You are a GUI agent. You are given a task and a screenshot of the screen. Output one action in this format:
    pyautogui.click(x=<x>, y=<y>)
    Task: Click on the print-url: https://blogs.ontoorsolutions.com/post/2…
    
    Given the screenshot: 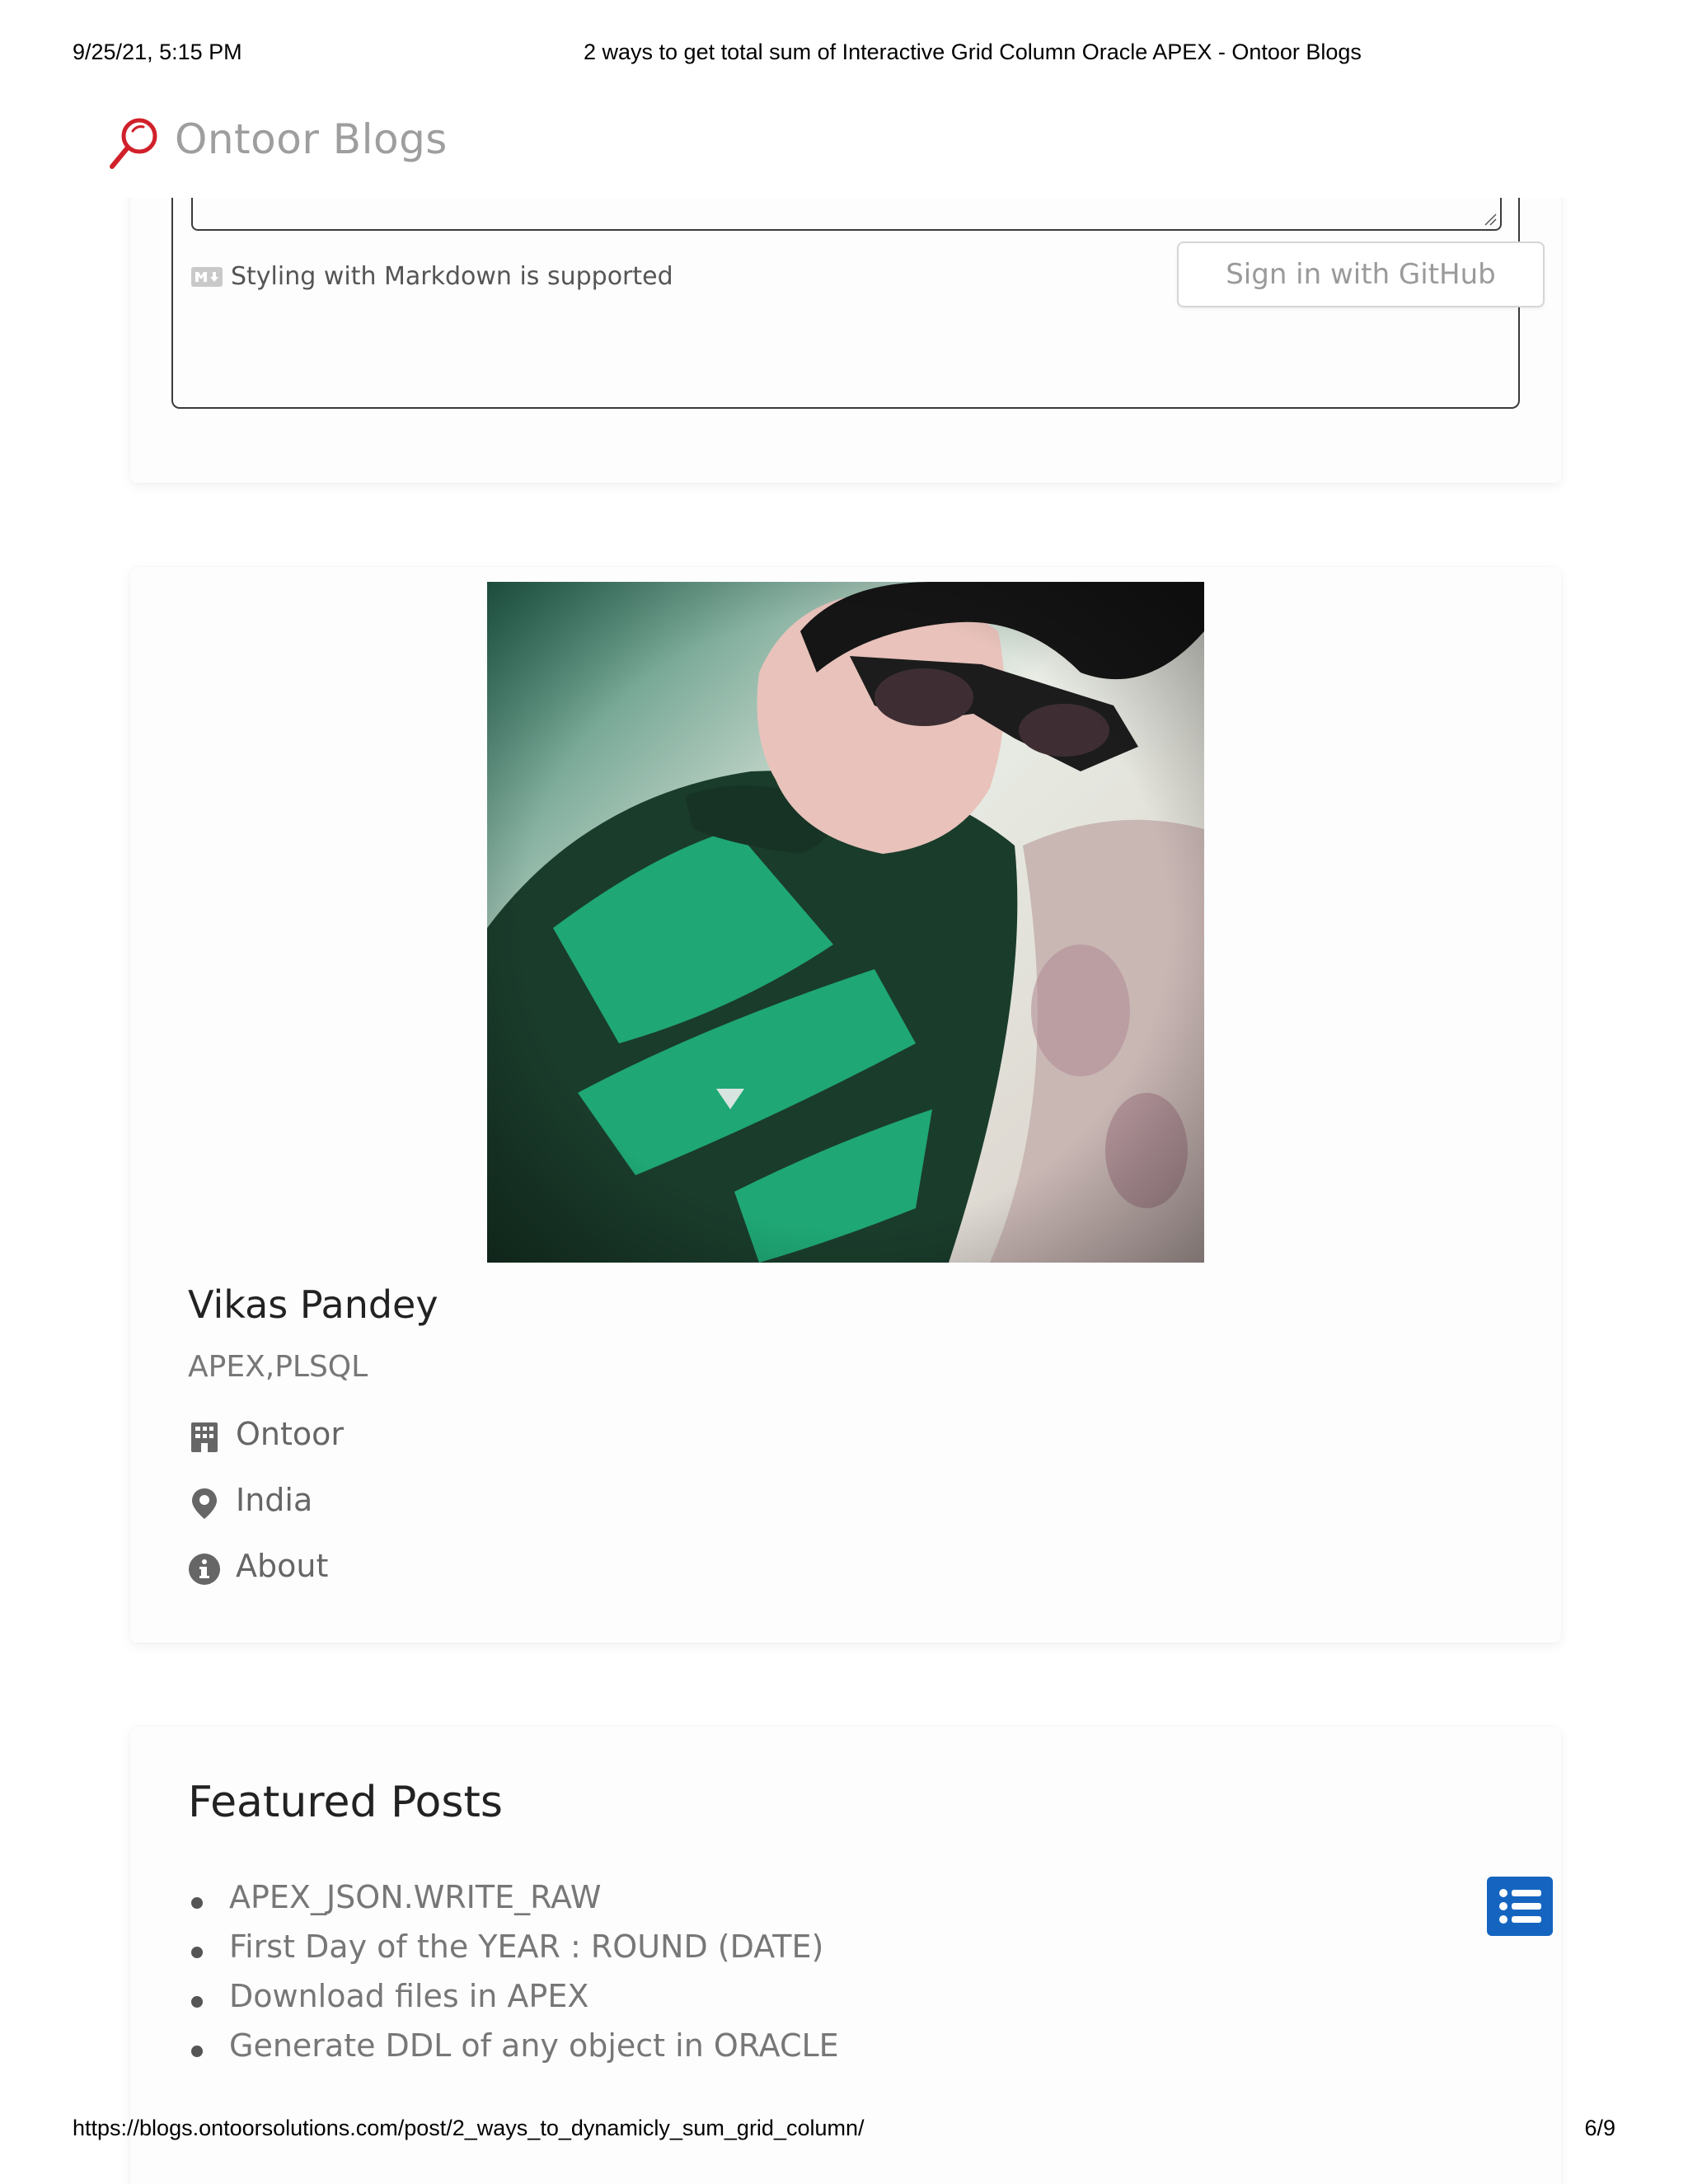 What is the action you would take?
    pyautogui.click(x=469, y=2128)
    